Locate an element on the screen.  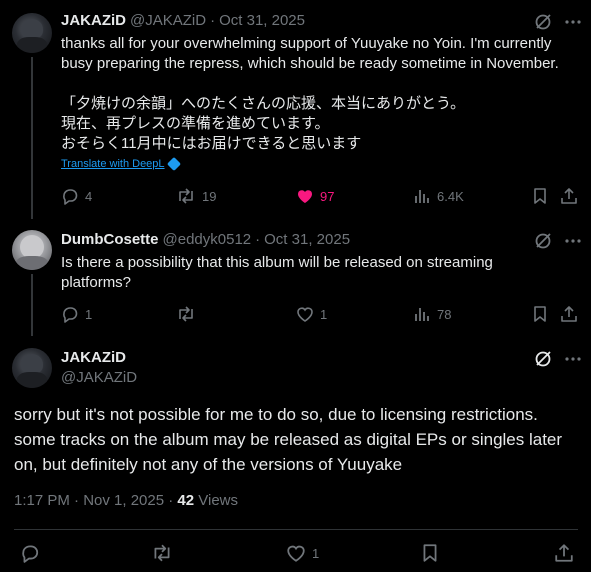
tweet3-top-icons is located at coordinates (558, 359).